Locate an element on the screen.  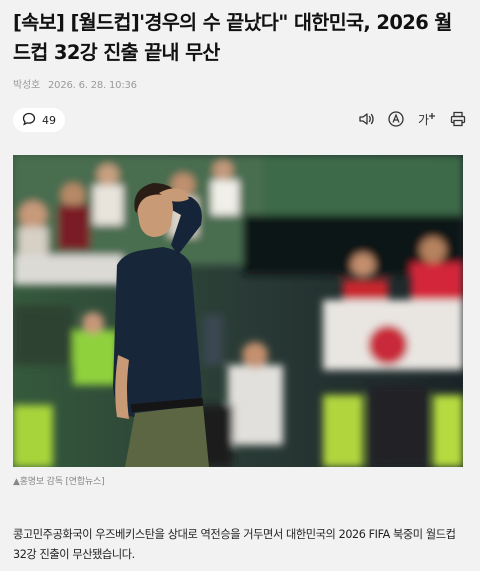
comment-button: 49 is located at coordinates (39, 120).